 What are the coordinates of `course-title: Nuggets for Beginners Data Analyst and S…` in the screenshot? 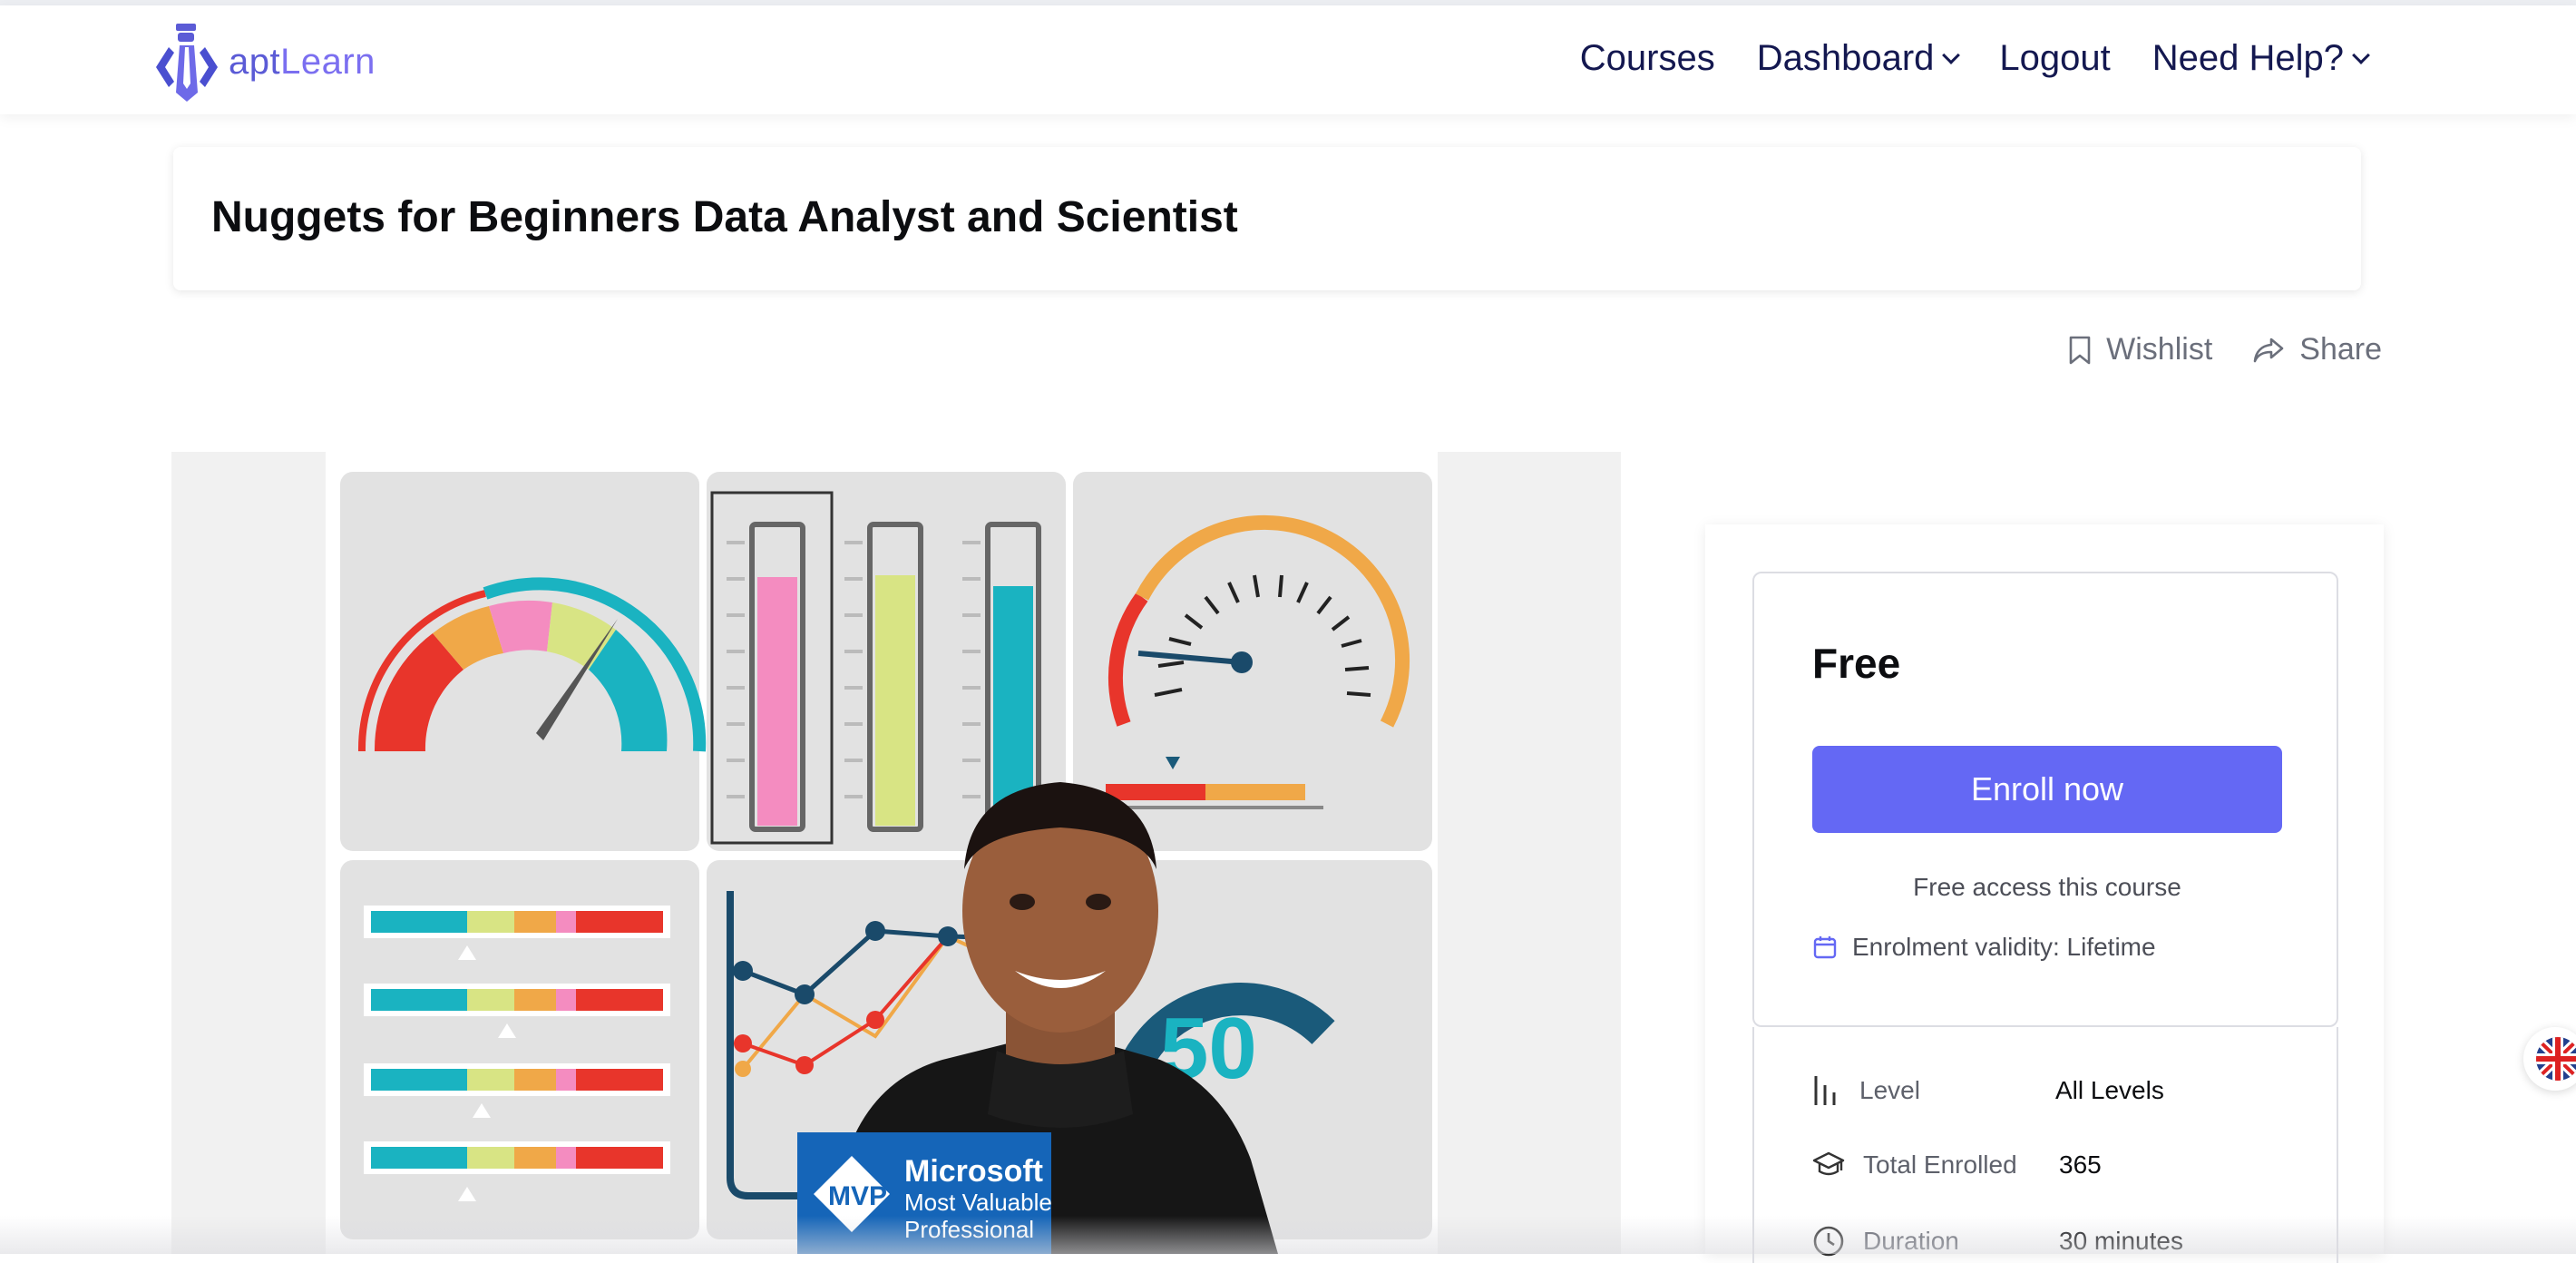 It's located at (724, 217).